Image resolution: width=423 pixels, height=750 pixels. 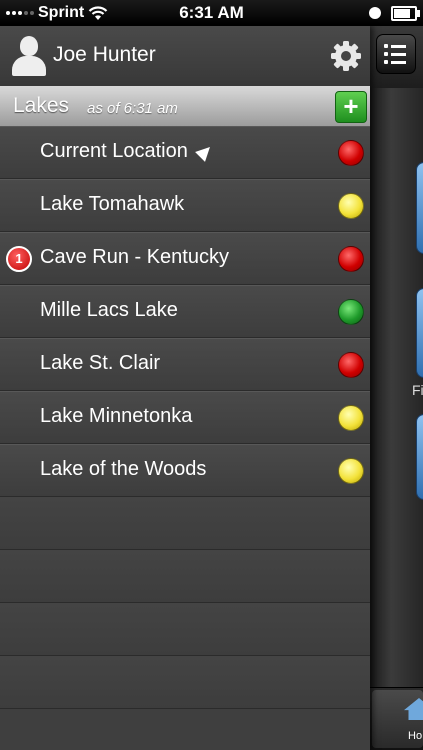 What do you see at coordinates (351, 107) in the screenshot?
I see `add-lake-button: +` at bounding box center [351, 107].